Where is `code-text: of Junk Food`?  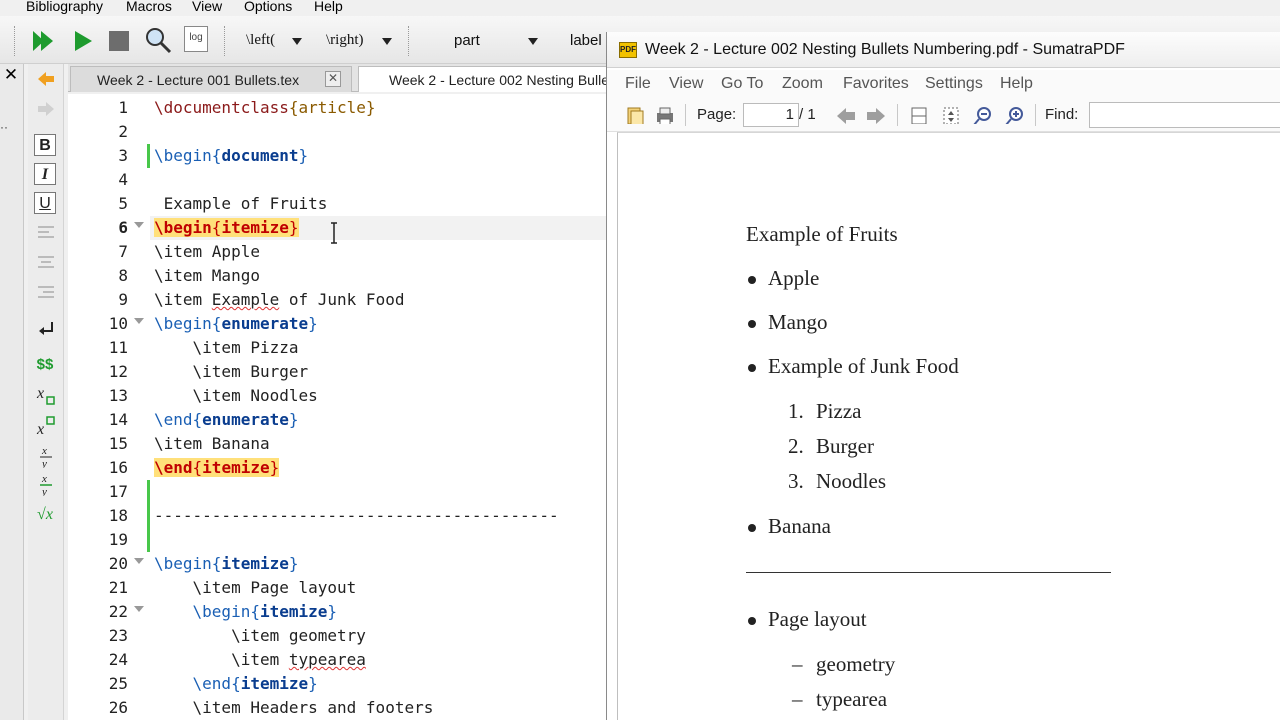 code-text: of Junk Food is located at coordinates (342, 299).